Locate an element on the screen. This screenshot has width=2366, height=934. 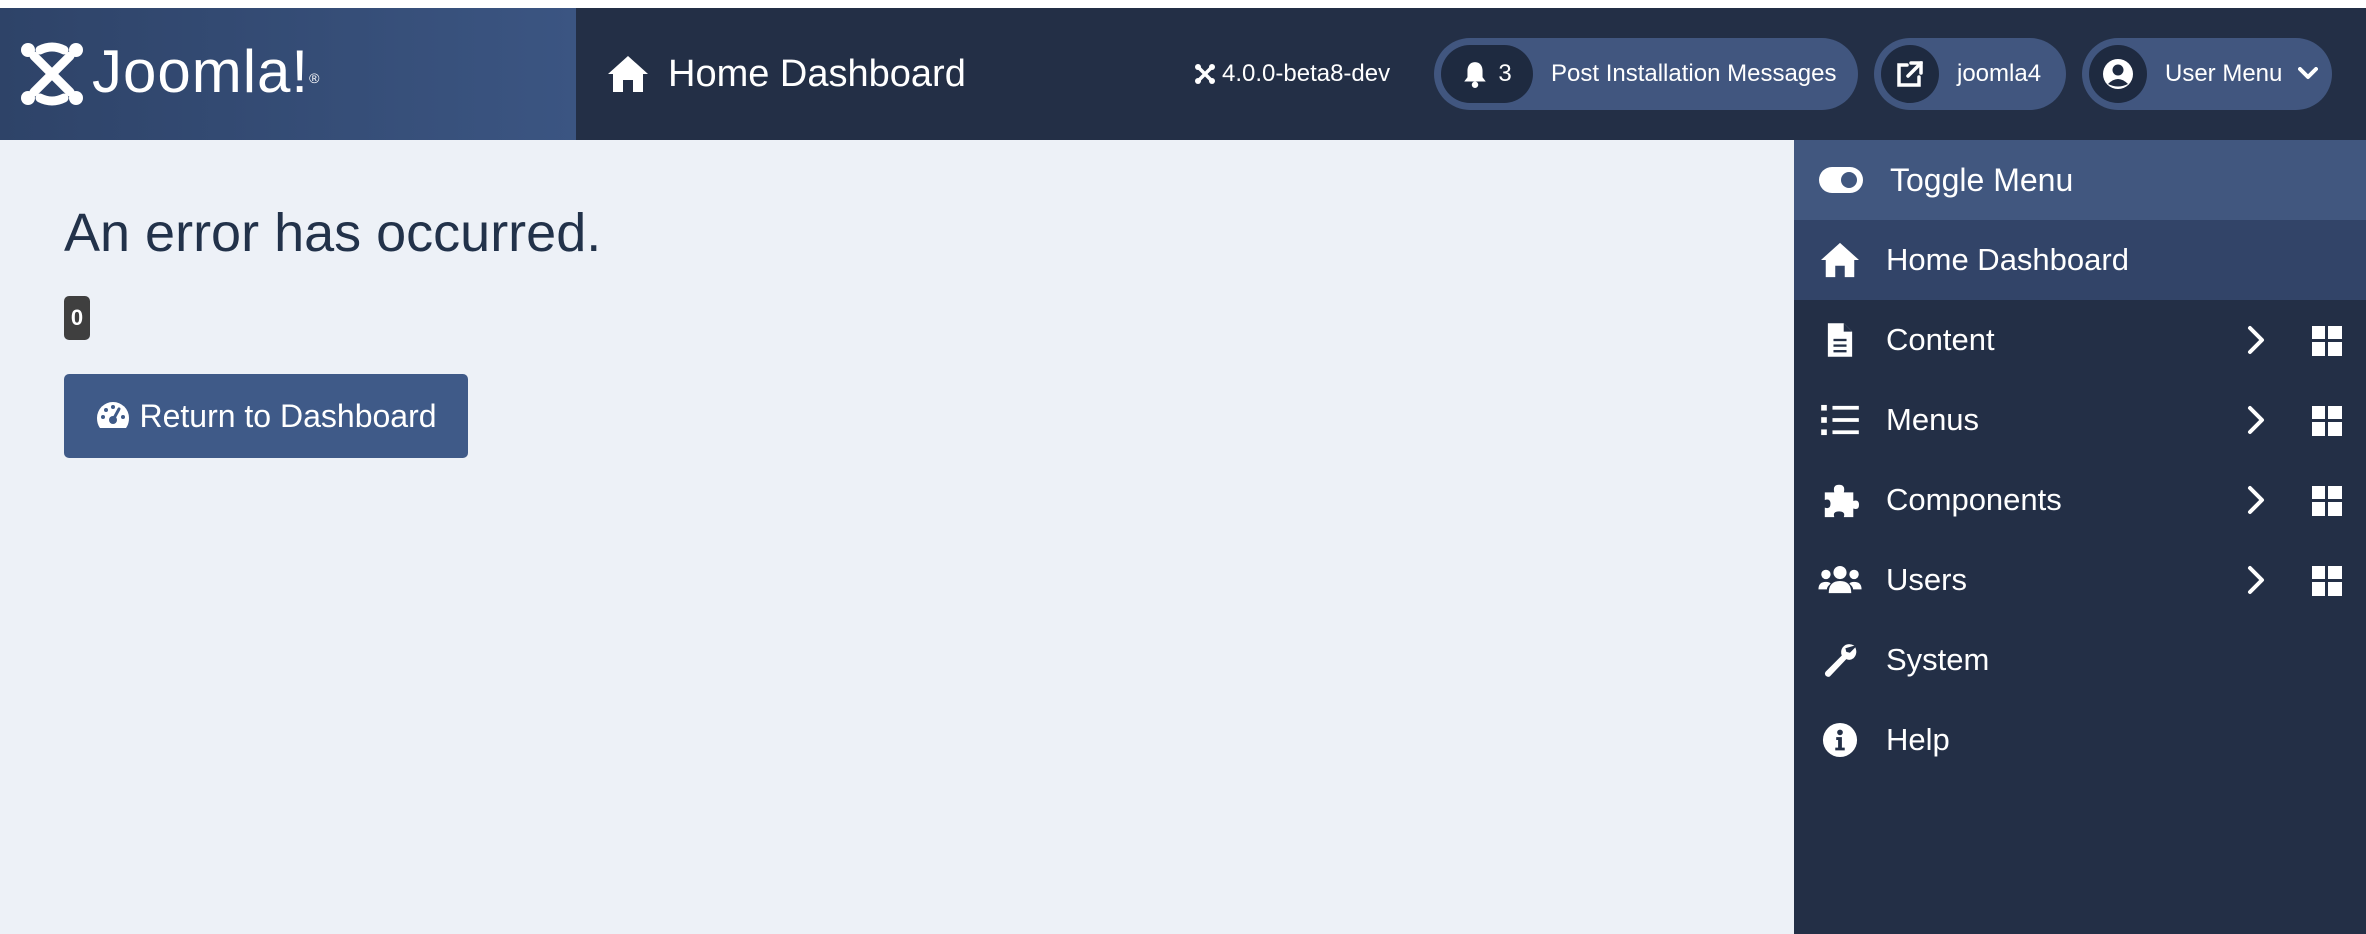
list-icon is located at coordinates (1840, 420).